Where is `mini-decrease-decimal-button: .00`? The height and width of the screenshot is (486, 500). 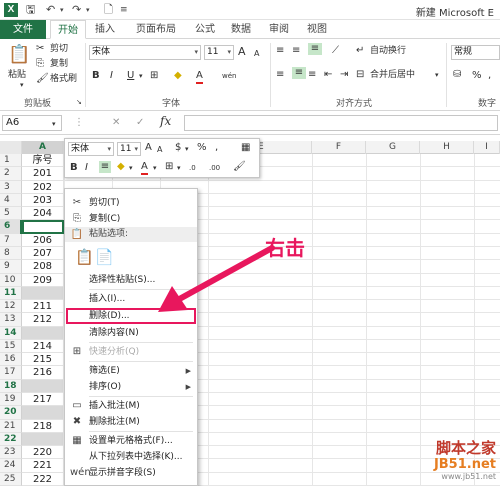 mini-decrease-decimal-button: .00 is located at coordinates (214, 168).